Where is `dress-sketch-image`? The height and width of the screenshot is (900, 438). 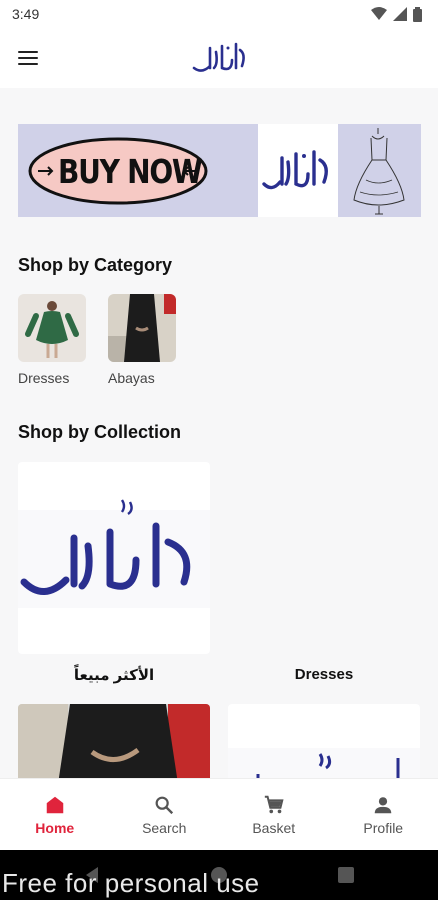
dress-sketch-image is located at coordinates (379, 171).